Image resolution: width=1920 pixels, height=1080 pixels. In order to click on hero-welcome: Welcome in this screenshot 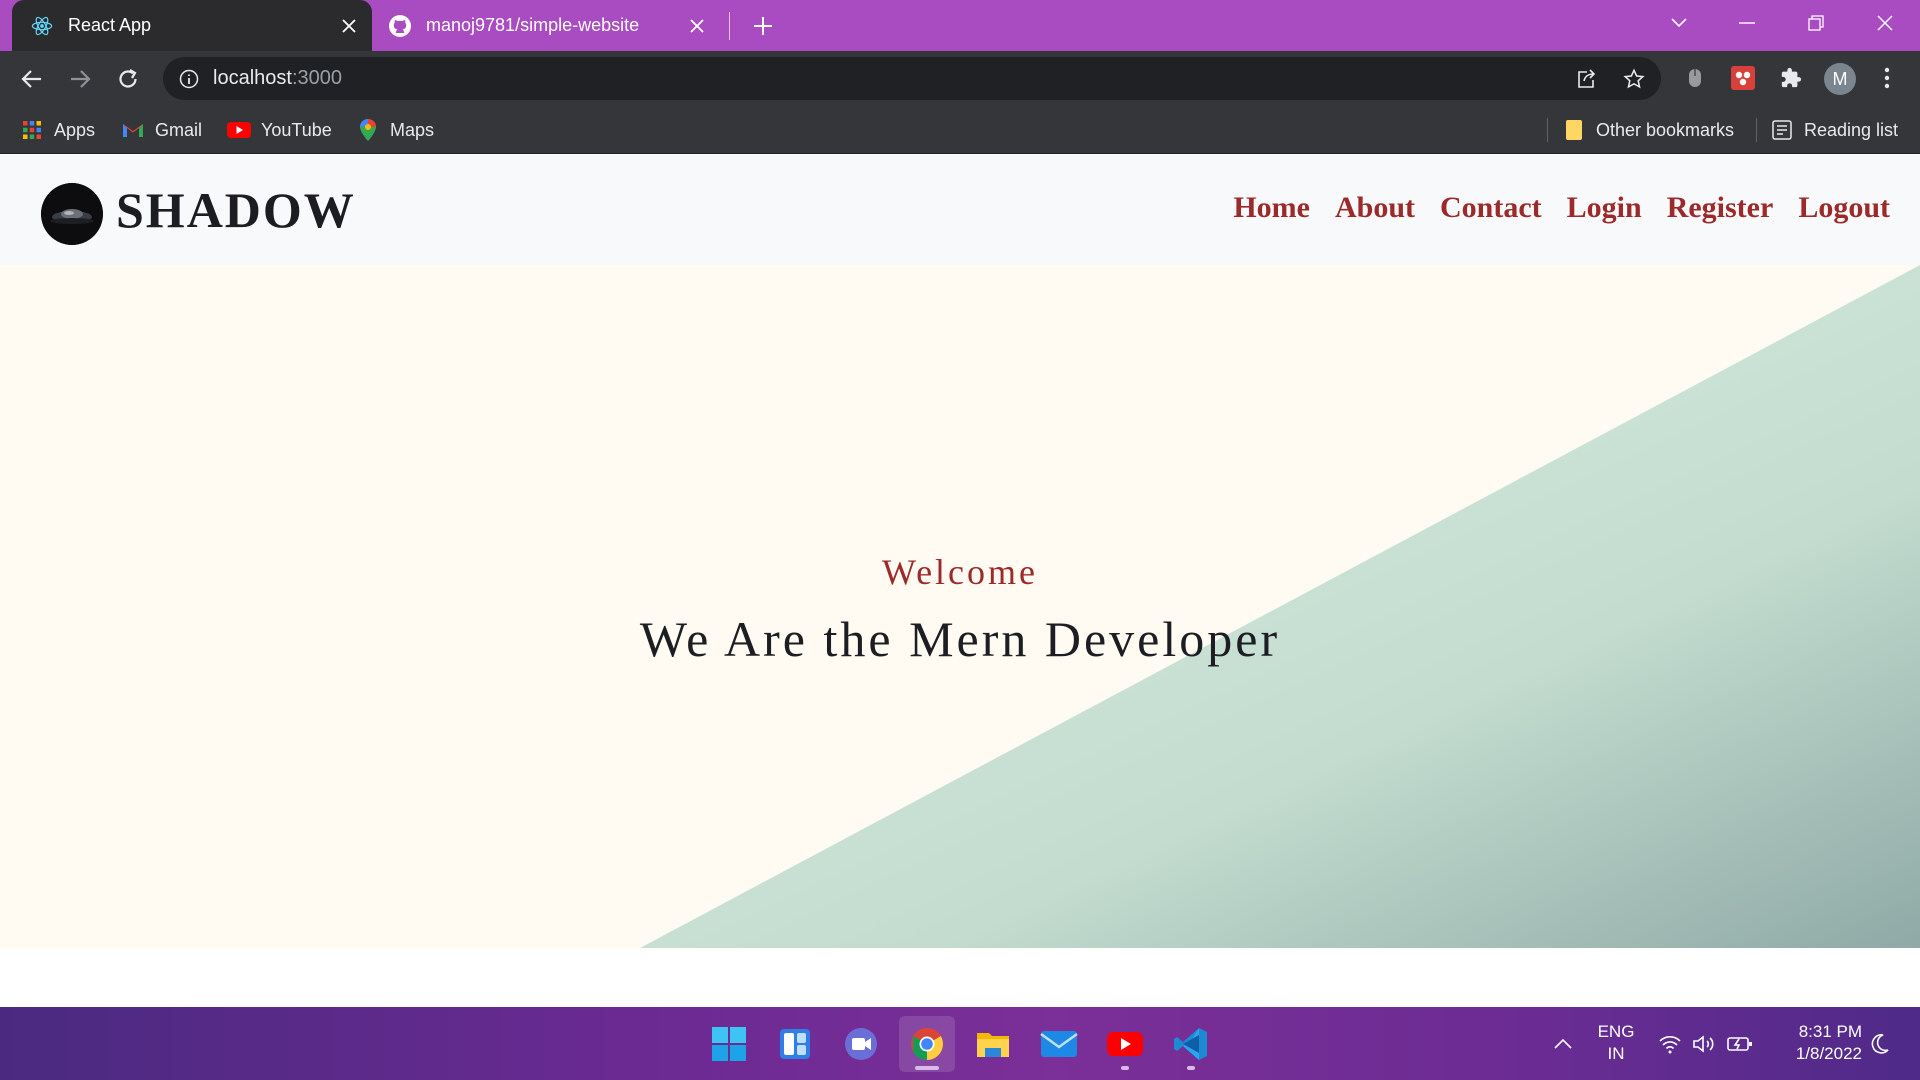, I will do `click(960, 572)`.